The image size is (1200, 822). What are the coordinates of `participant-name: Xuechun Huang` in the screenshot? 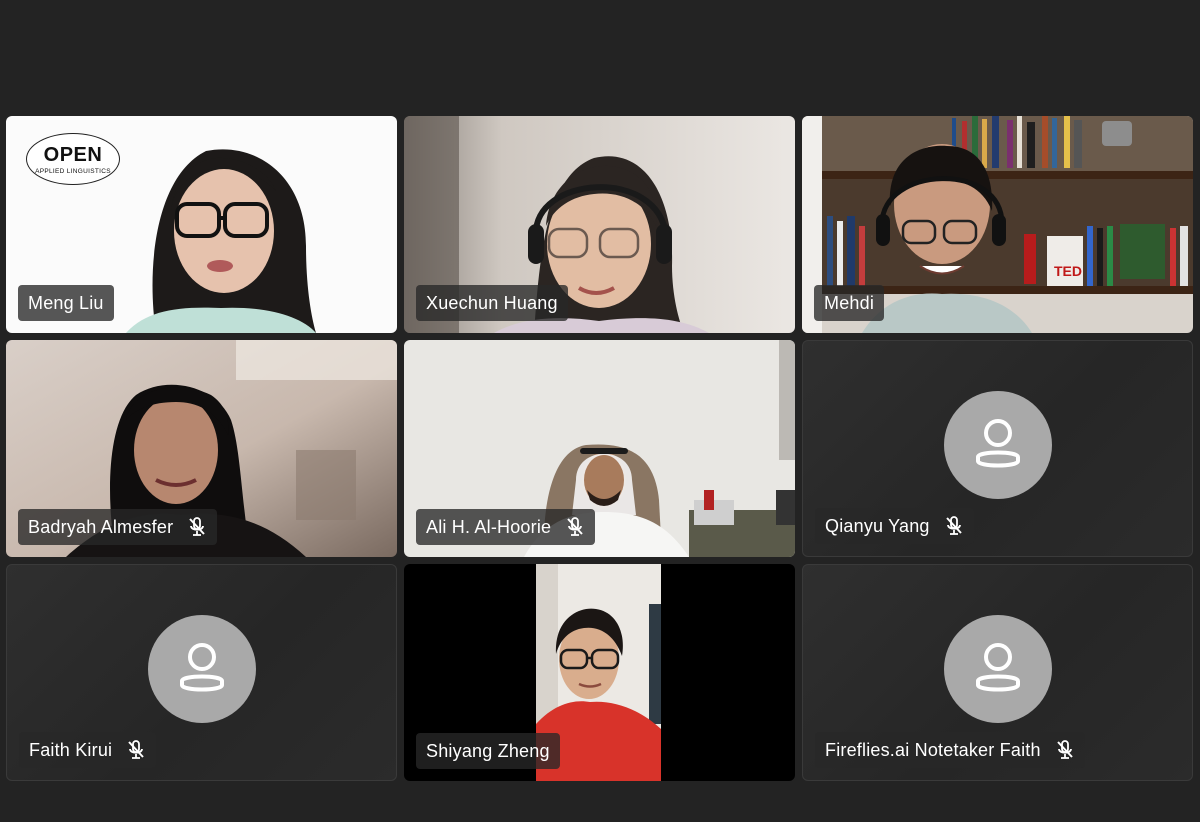 It's located at (492, 302).